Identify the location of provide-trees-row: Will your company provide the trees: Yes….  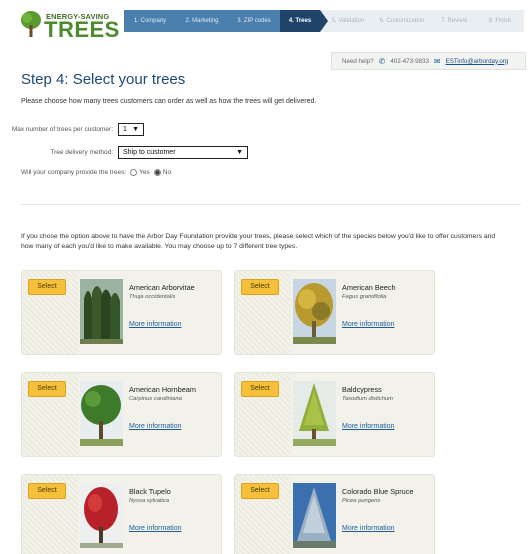
(96, 172).